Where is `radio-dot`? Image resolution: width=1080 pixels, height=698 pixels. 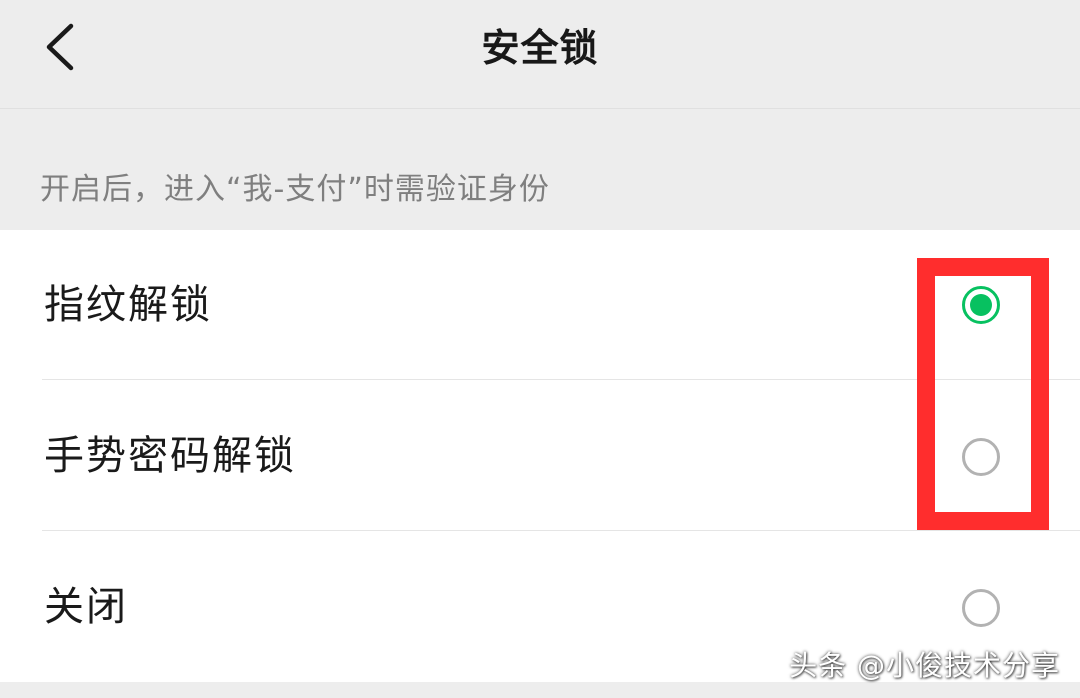
radio-dot is located at coordinates (981, 305).